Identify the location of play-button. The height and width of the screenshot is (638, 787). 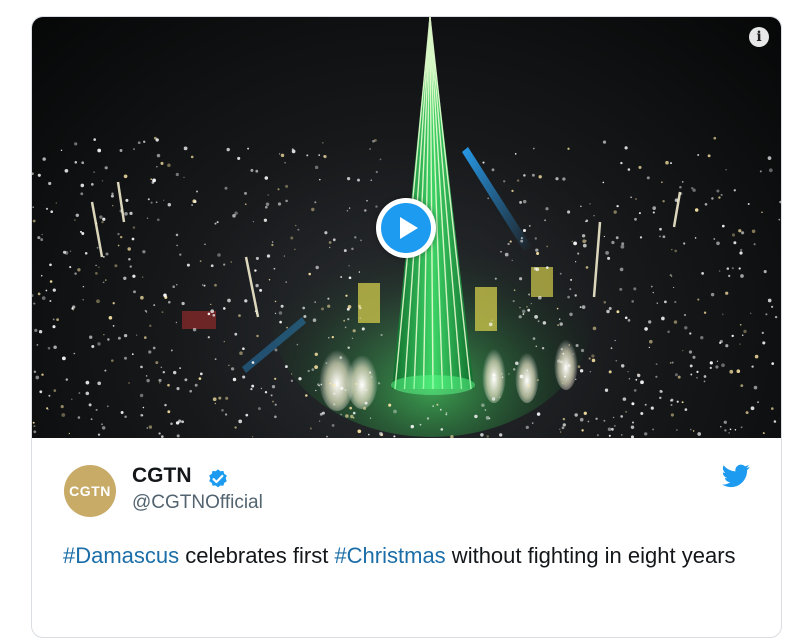
(406, 228).